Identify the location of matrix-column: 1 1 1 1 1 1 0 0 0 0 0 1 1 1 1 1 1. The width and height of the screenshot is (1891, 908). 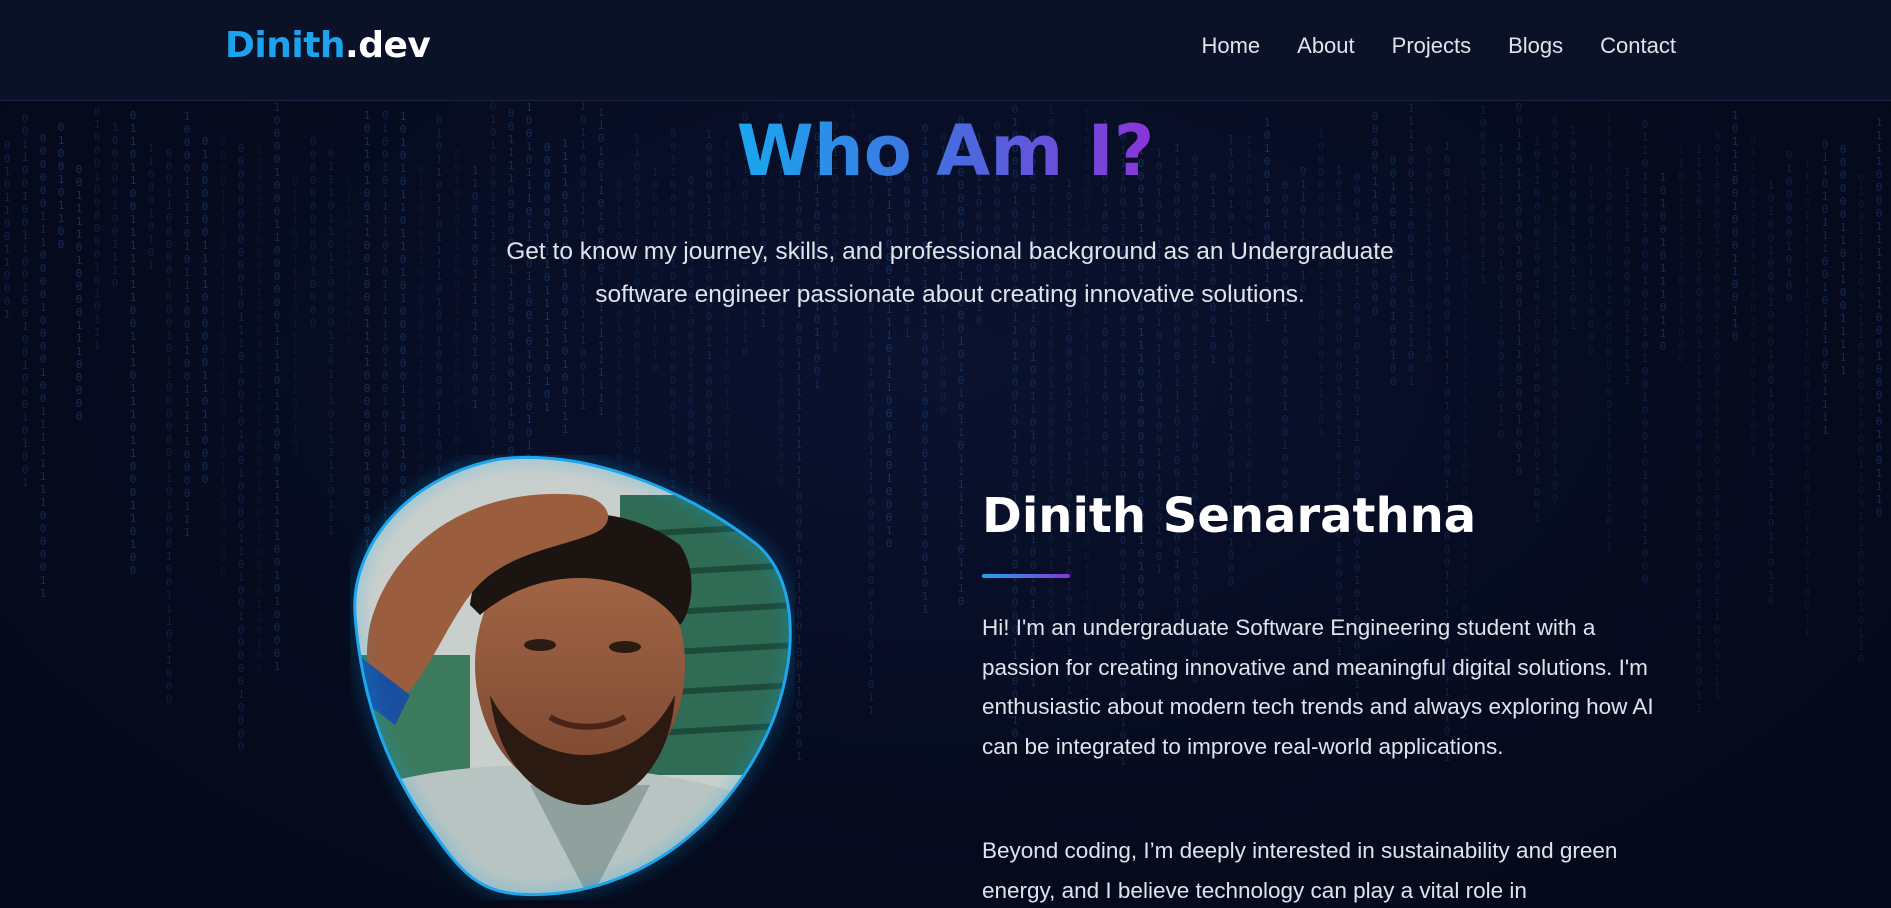
(1627, 276).